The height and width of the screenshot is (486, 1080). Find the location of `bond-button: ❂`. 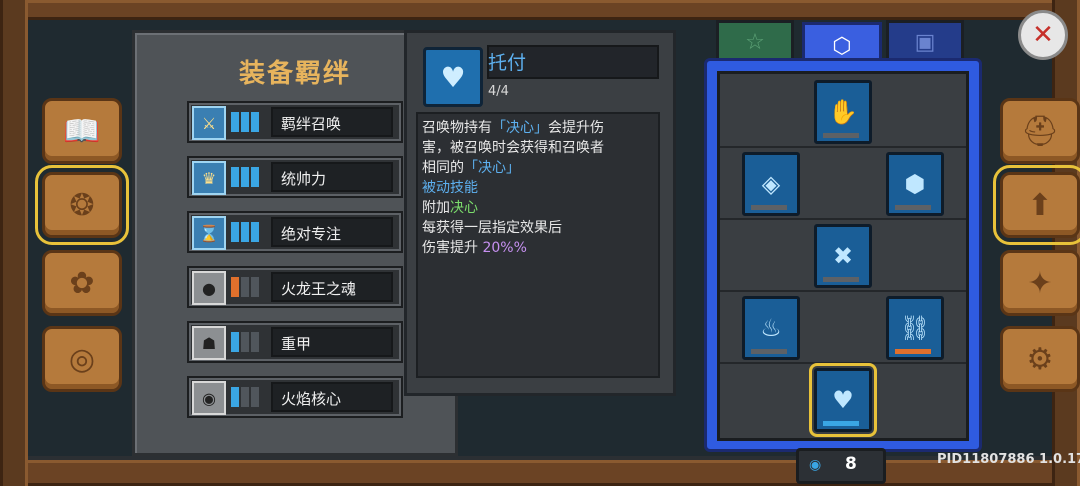

bond-button: ❂ is located at coordinates (82, 205).